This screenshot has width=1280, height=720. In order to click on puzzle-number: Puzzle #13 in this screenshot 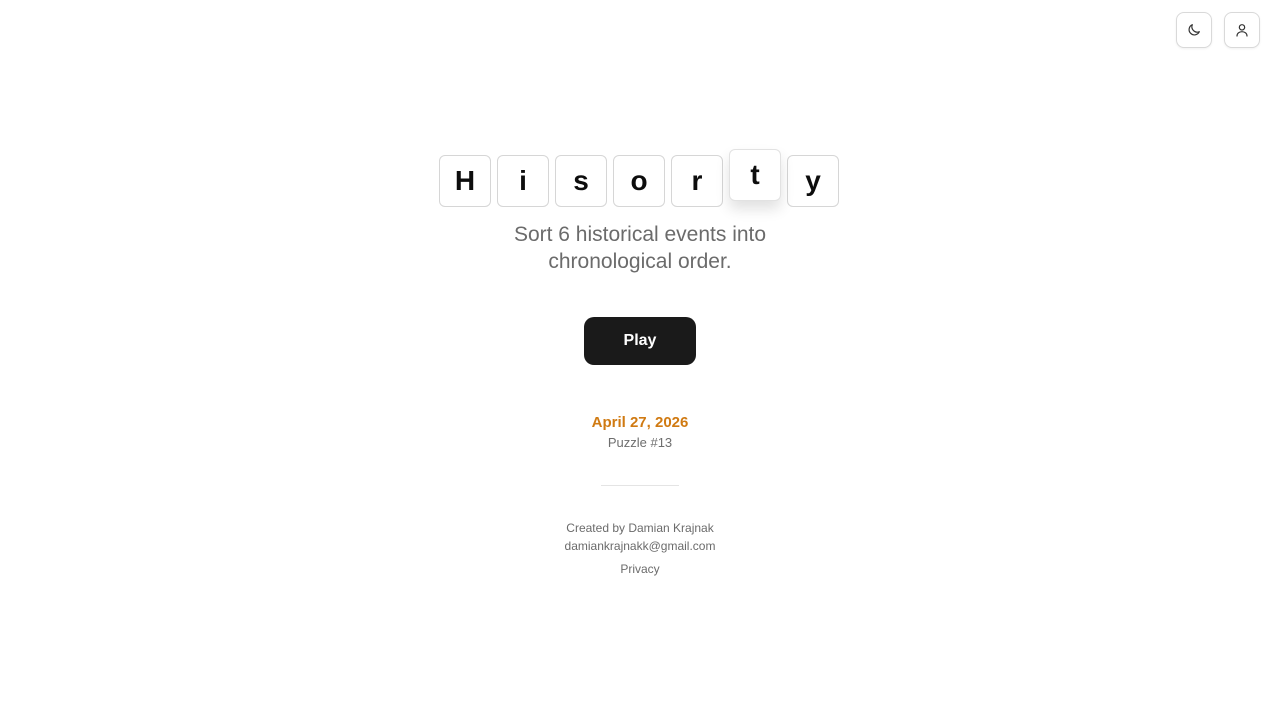, I will do `click(640, 442)`.